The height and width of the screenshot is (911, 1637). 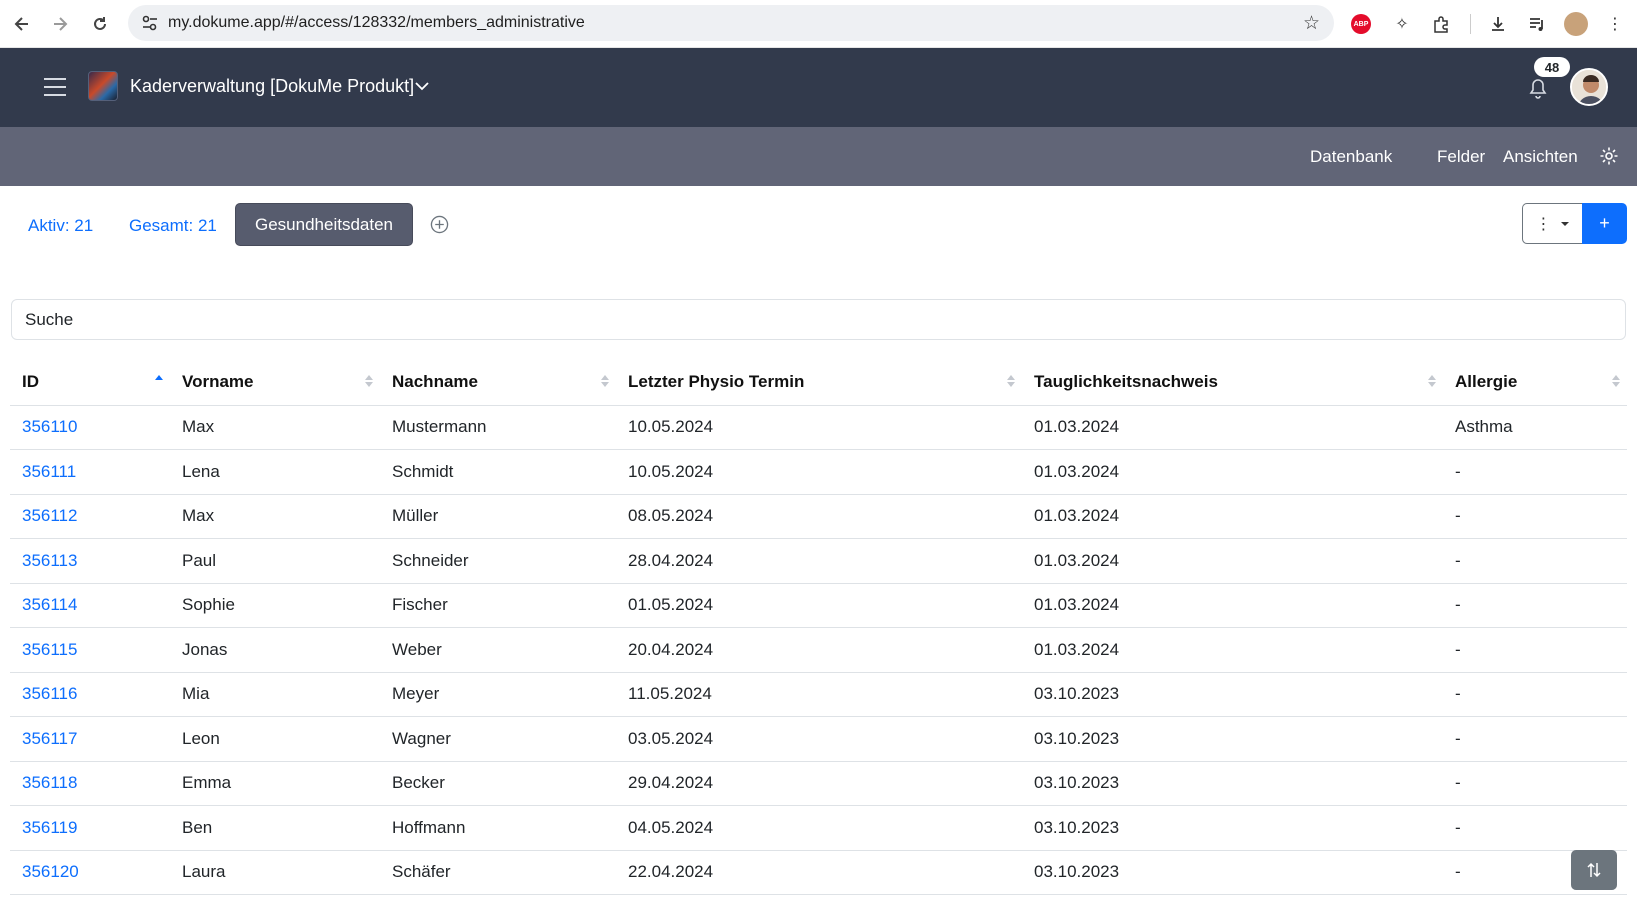 What do you see at coordinates (90, 605) in the screenshot?
I see `id-link: 356114` at bounding box center [90, 605].